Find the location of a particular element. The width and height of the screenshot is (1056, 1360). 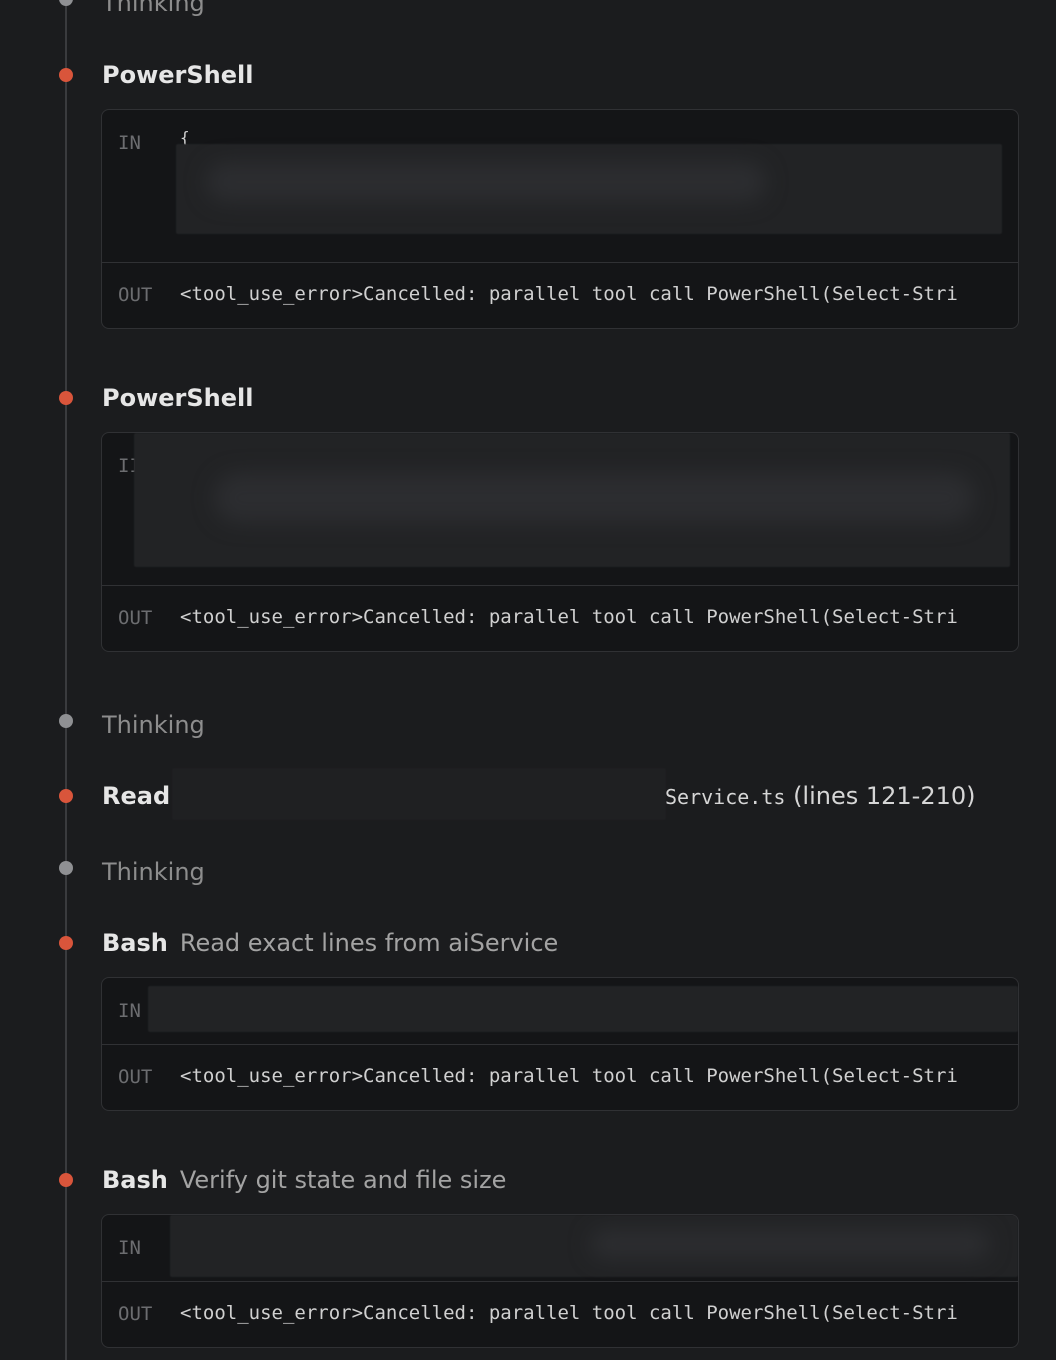

tool-input-row: IN { is located at coordinates (560, 186).